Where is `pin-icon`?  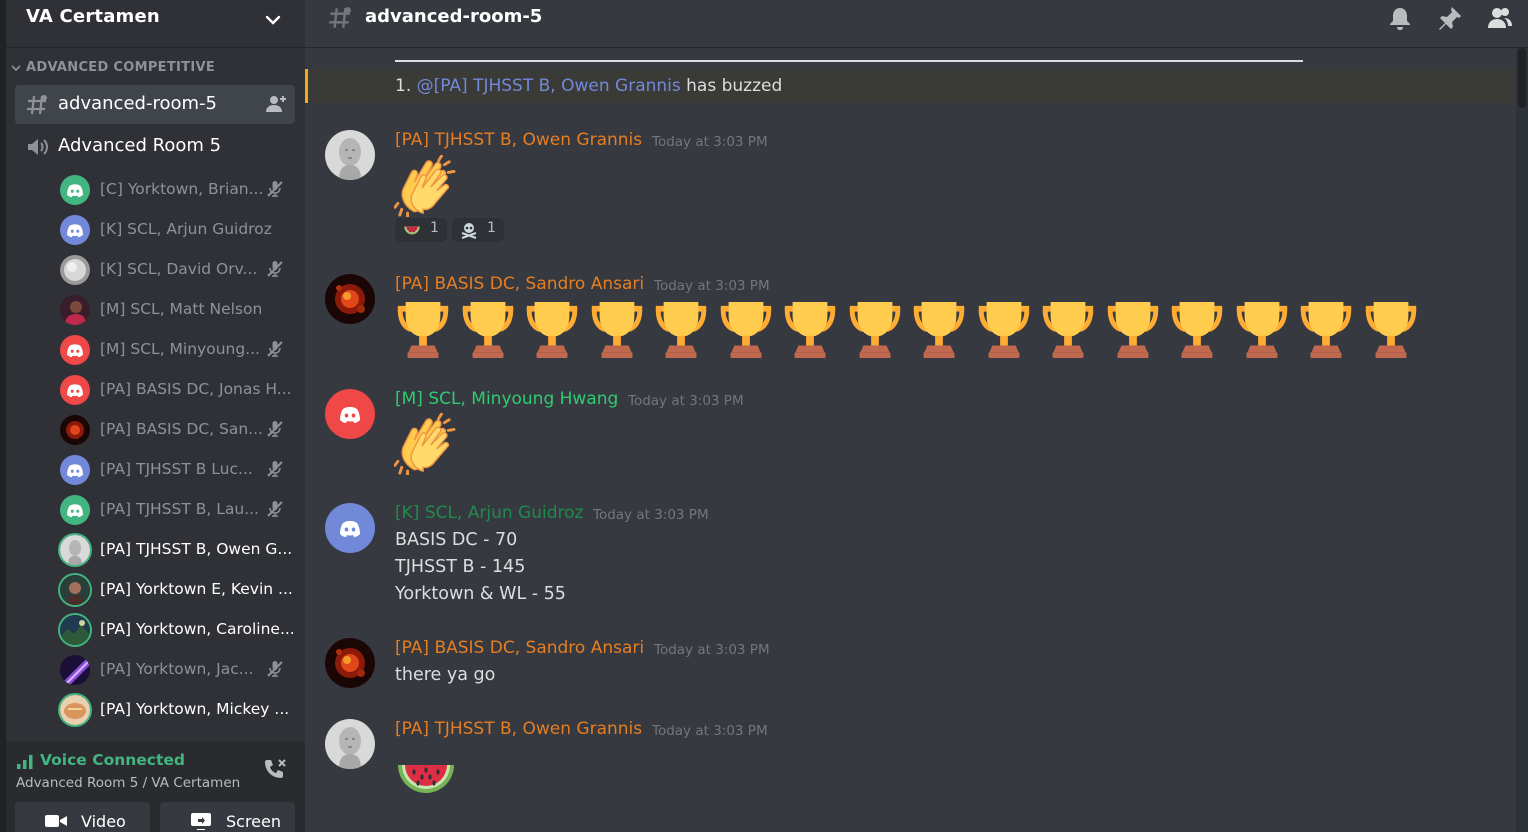 pin-icon is located at coordinates (1450, 18).